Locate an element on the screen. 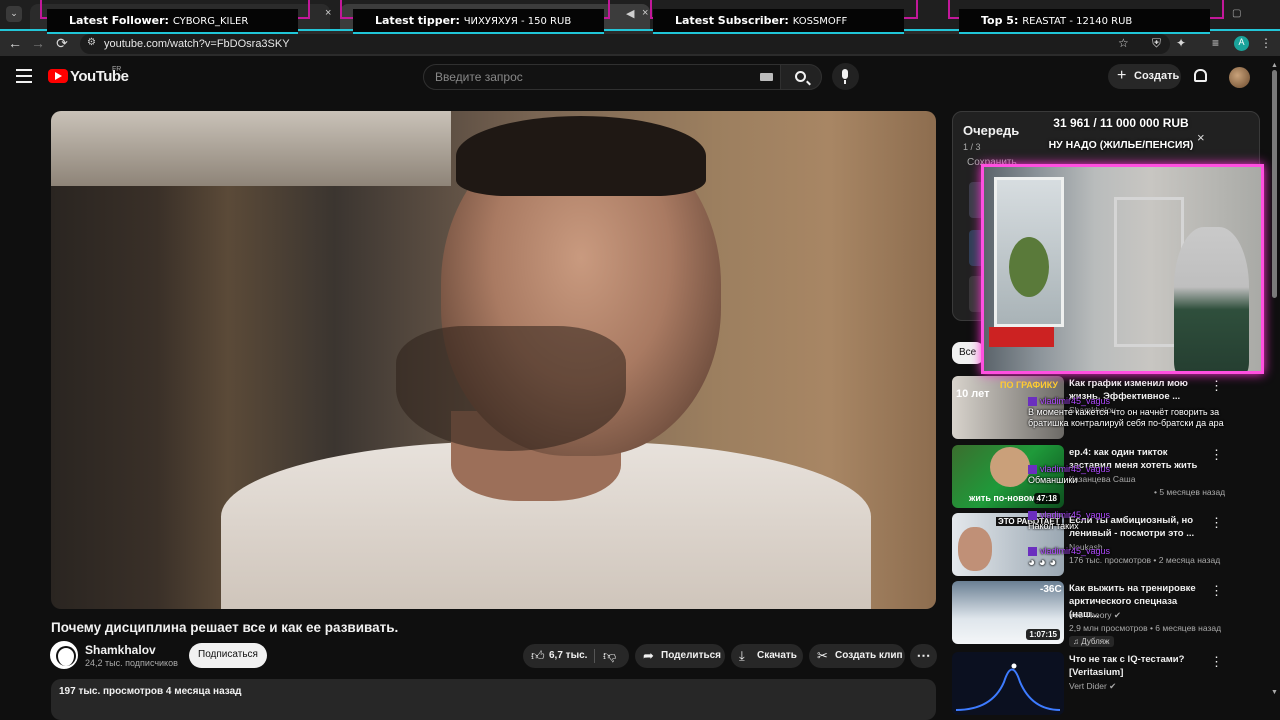 The height and width of the screenshot is (720, 1280). channel-name-text: Yes Theory is located at coordinates (1090, 615).